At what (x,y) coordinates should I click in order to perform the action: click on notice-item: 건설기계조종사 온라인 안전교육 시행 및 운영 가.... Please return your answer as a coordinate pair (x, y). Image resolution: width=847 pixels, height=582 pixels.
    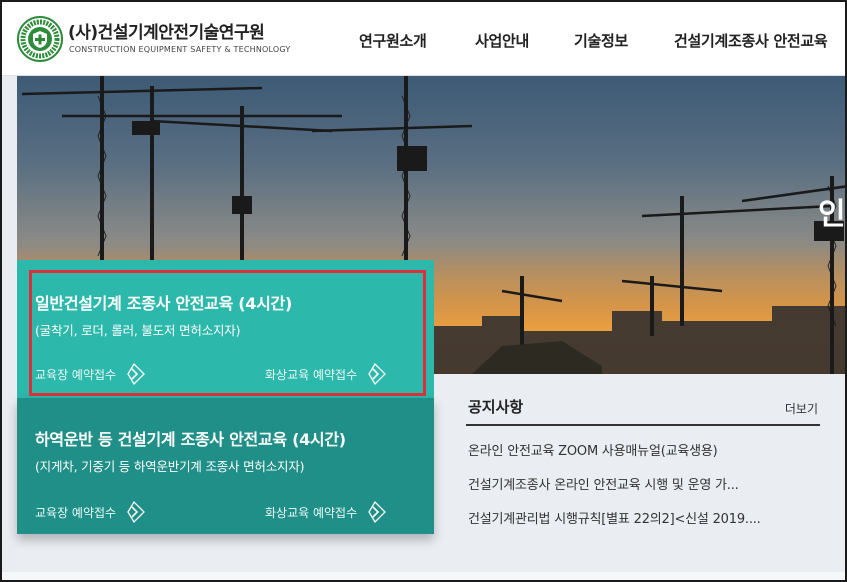
    Looking at the image, I should click on (643, 483).